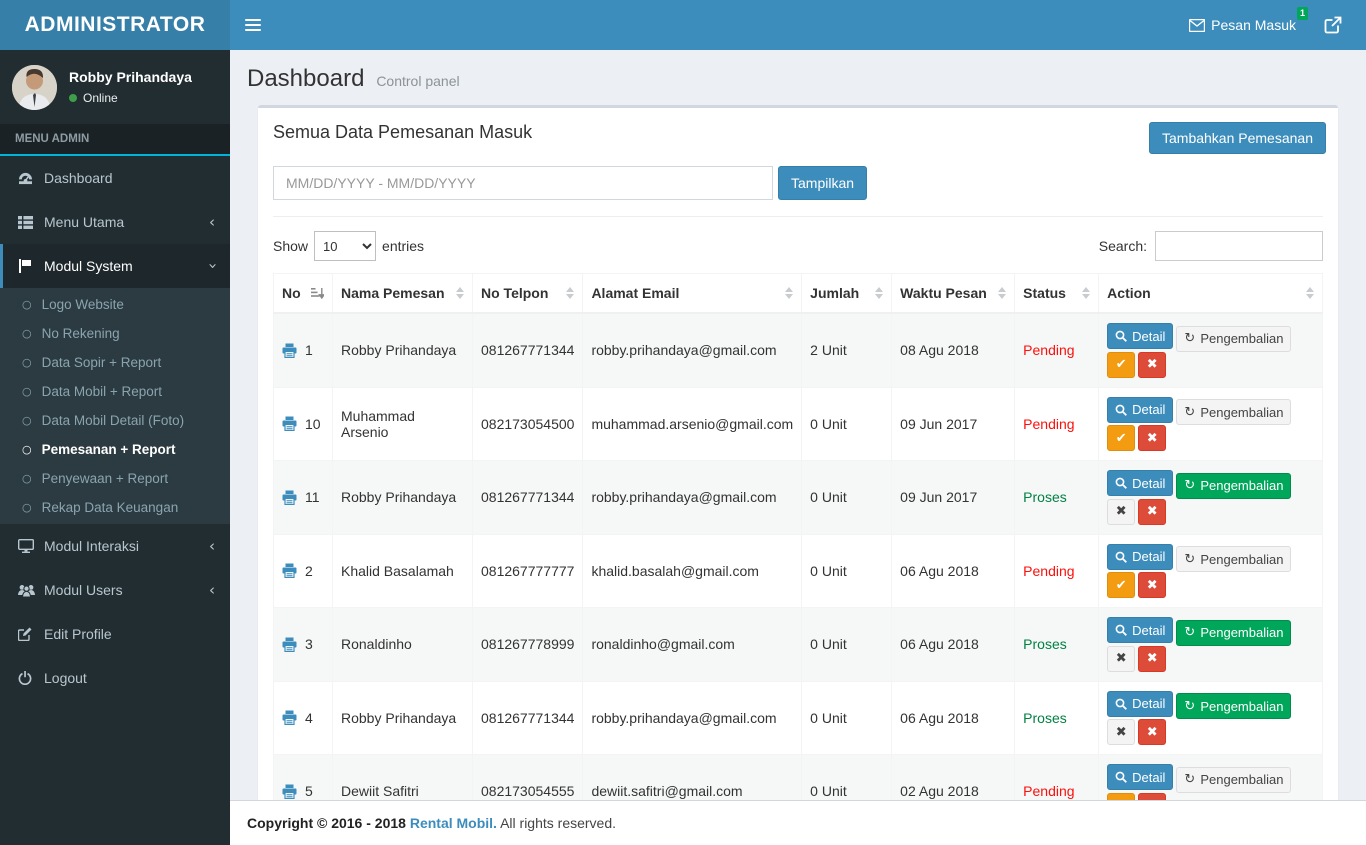  Describe the element at coordinates (1333, 25) in the screenshot. I see `share-square-icon` at that location.